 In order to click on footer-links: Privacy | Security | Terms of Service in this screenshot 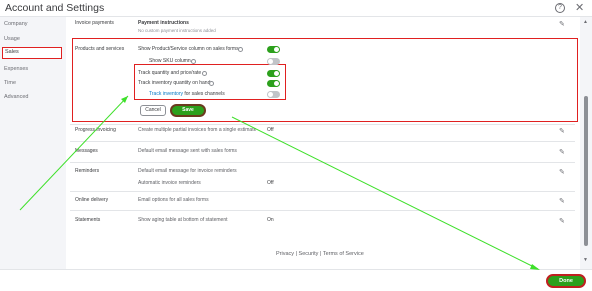, I will do `click(320, 254)`.